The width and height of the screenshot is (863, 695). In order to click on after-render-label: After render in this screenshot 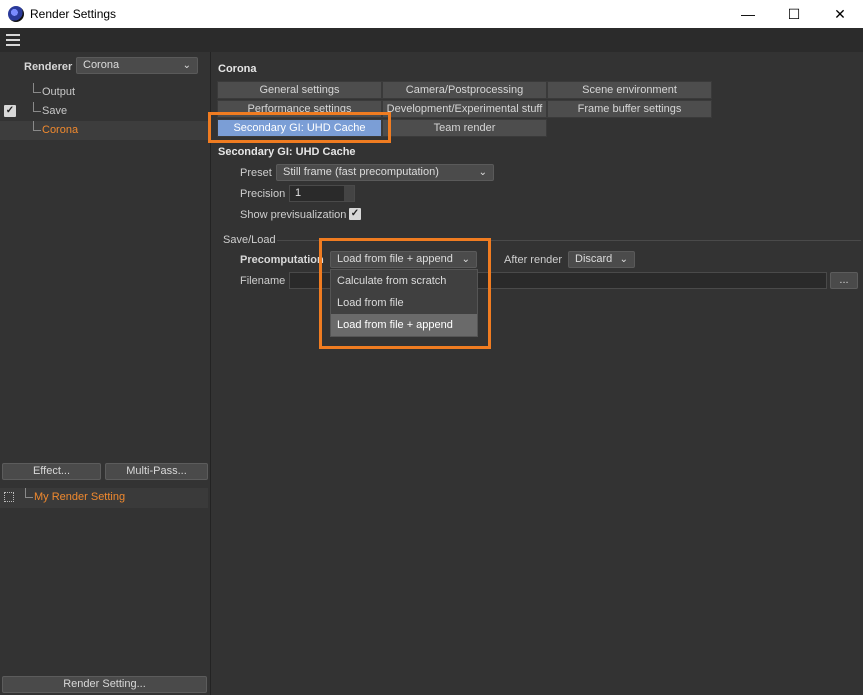, I will do `click(533, 260)`.